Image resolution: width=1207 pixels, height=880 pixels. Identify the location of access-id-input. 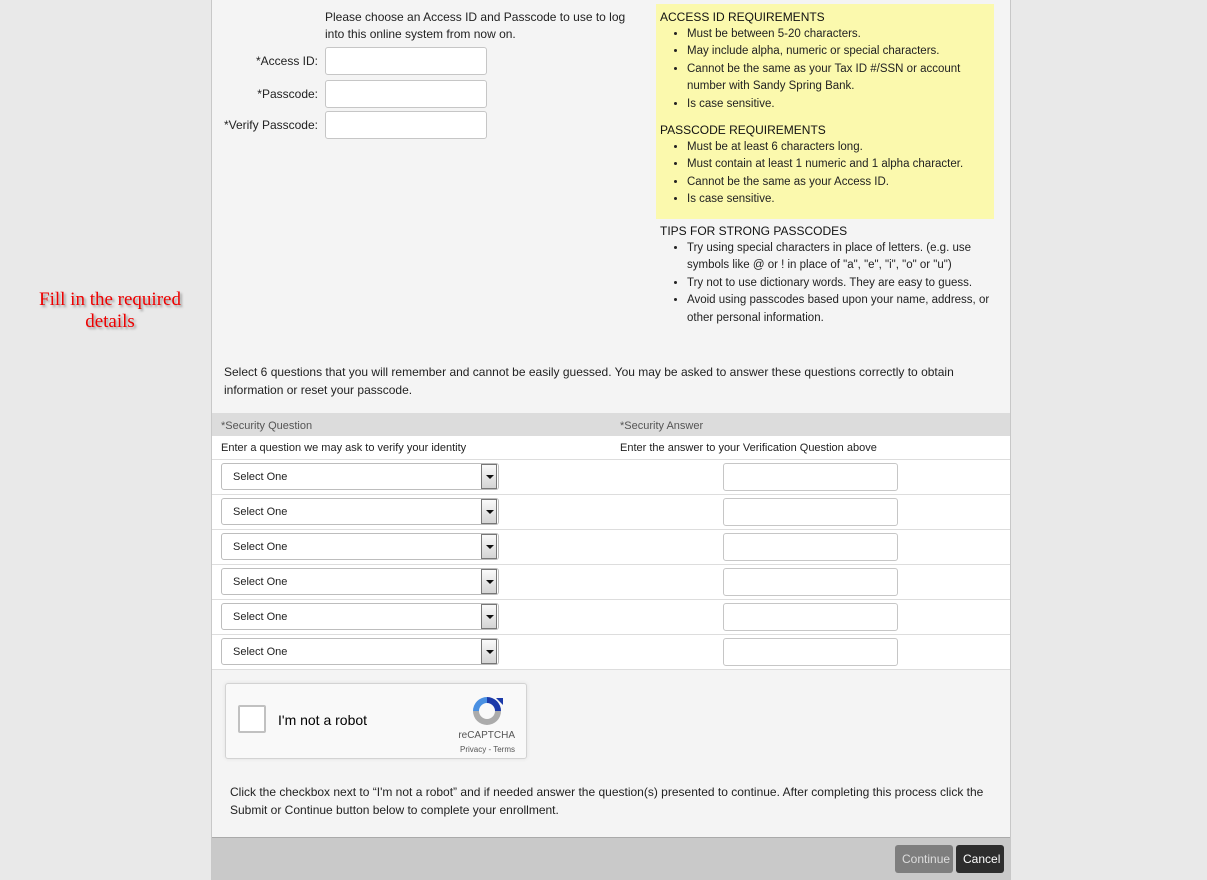
(406, 61).